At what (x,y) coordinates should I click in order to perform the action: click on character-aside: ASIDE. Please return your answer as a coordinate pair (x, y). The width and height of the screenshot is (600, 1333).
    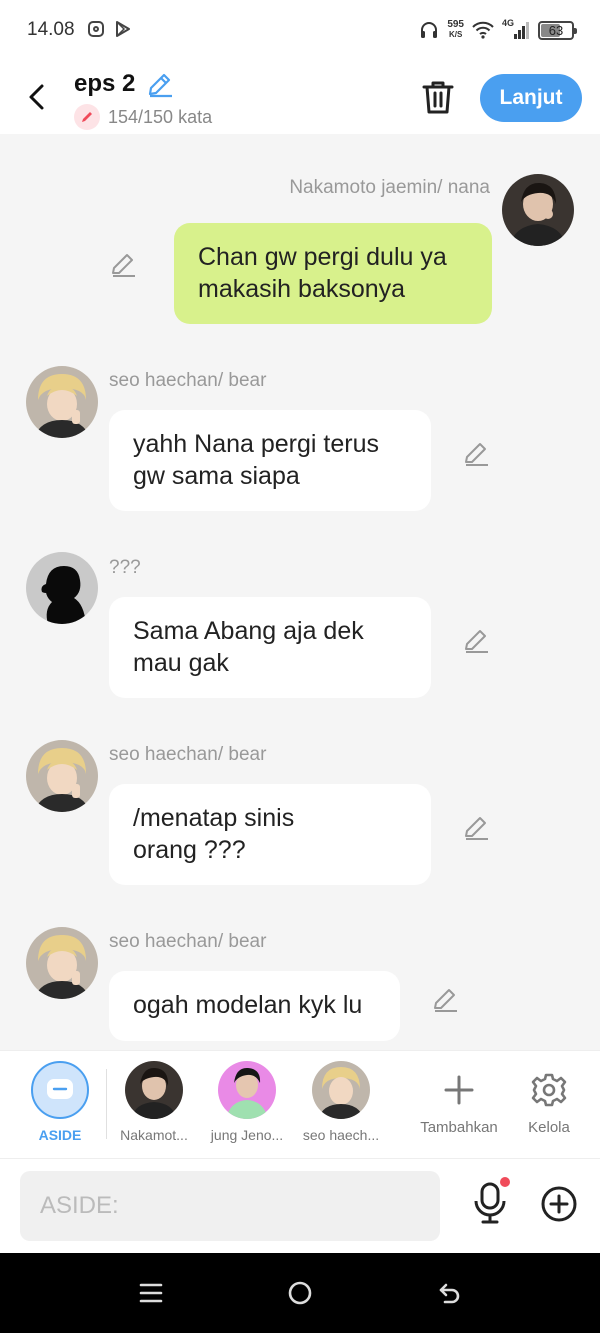
    Looking at the image, I should click on (60, 1102).